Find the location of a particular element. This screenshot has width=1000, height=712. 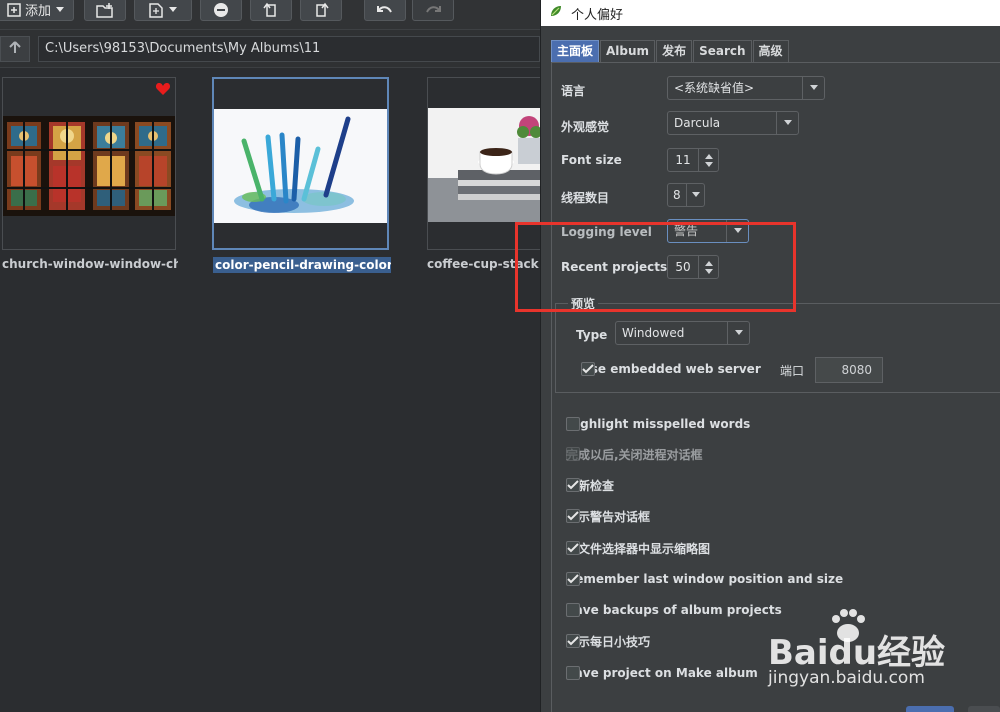

font-size-spinner: 11 is located at coordinates (693, 160).